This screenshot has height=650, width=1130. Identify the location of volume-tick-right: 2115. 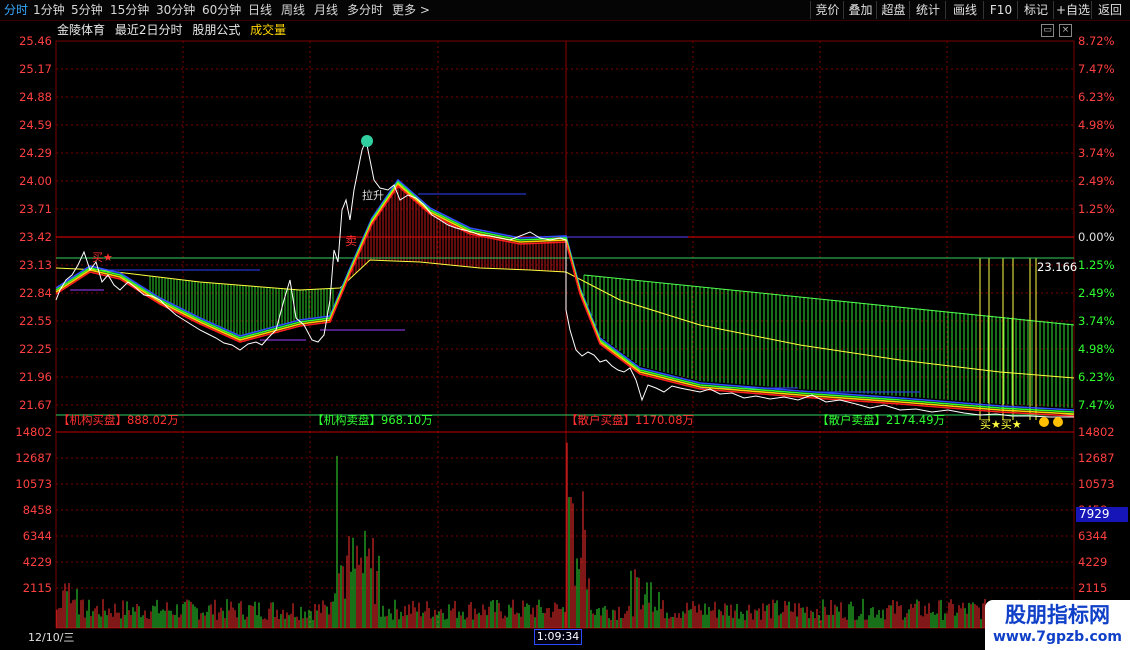
(1092, 588).